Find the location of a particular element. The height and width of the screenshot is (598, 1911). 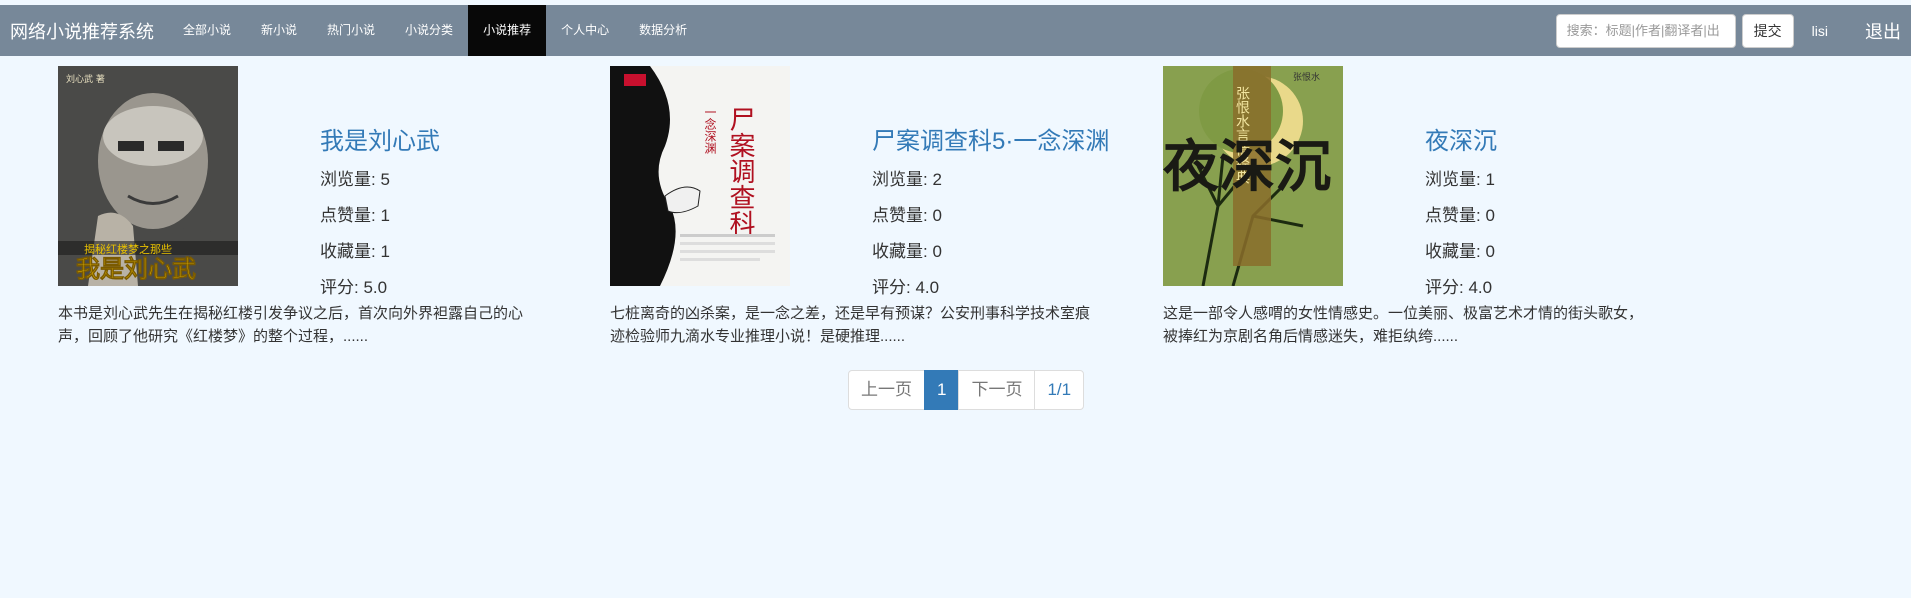

cover-author-text: 刘心武 著 is located at coordinates (85, 79).